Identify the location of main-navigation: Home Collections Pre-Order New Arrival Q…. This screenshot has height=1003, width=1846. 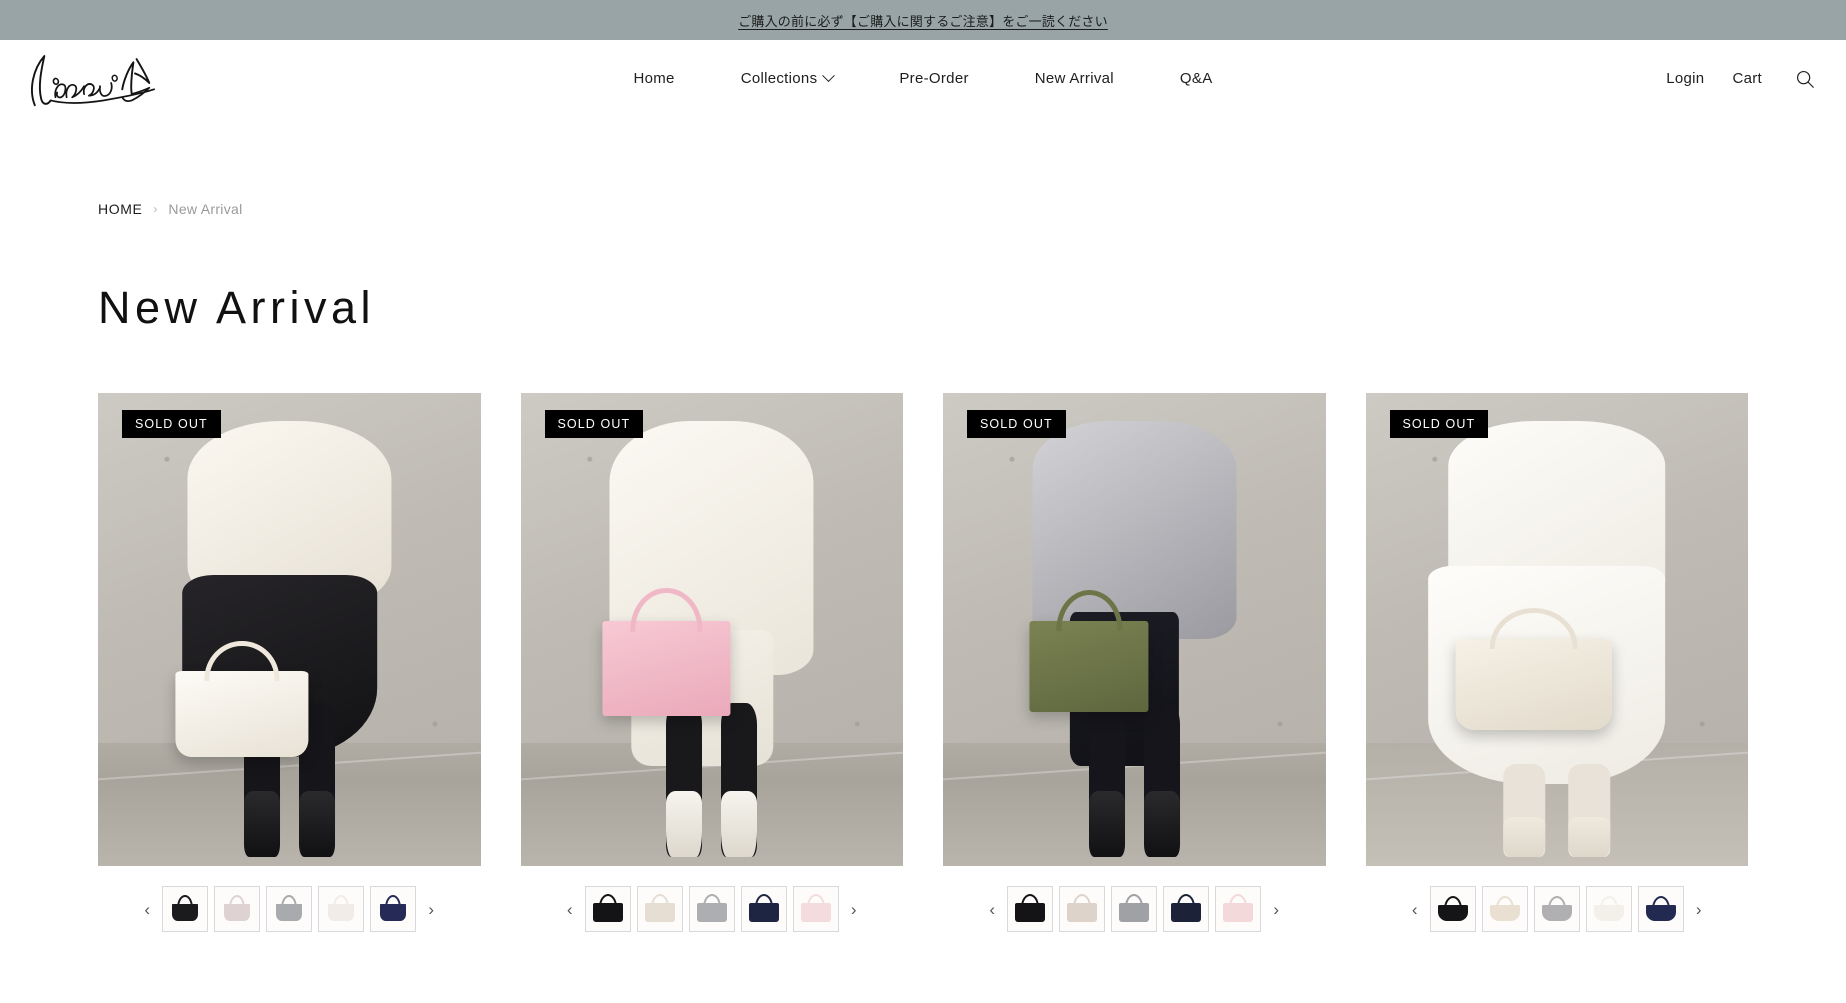
(923, 78).